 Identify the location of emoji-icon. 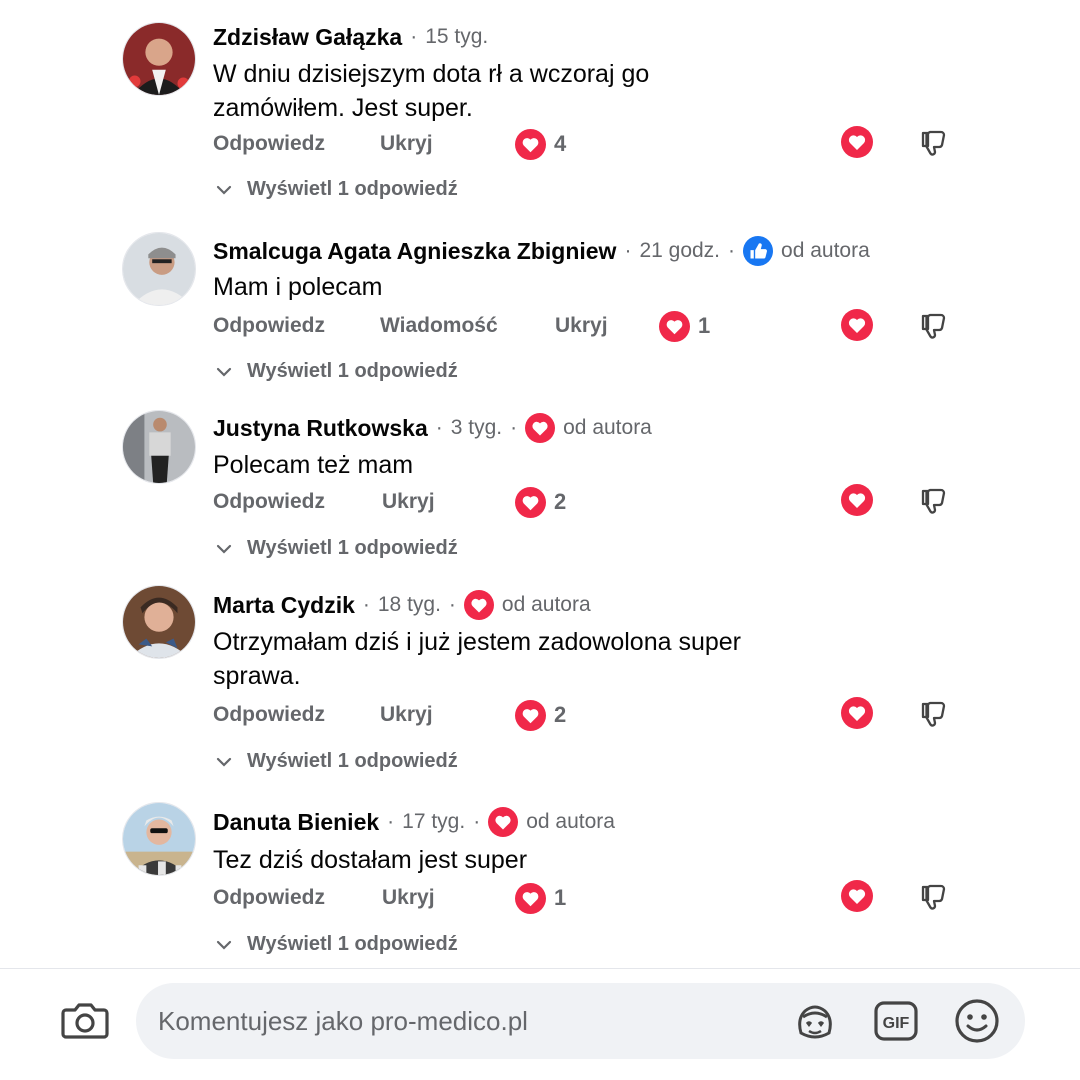
(977, 1021).